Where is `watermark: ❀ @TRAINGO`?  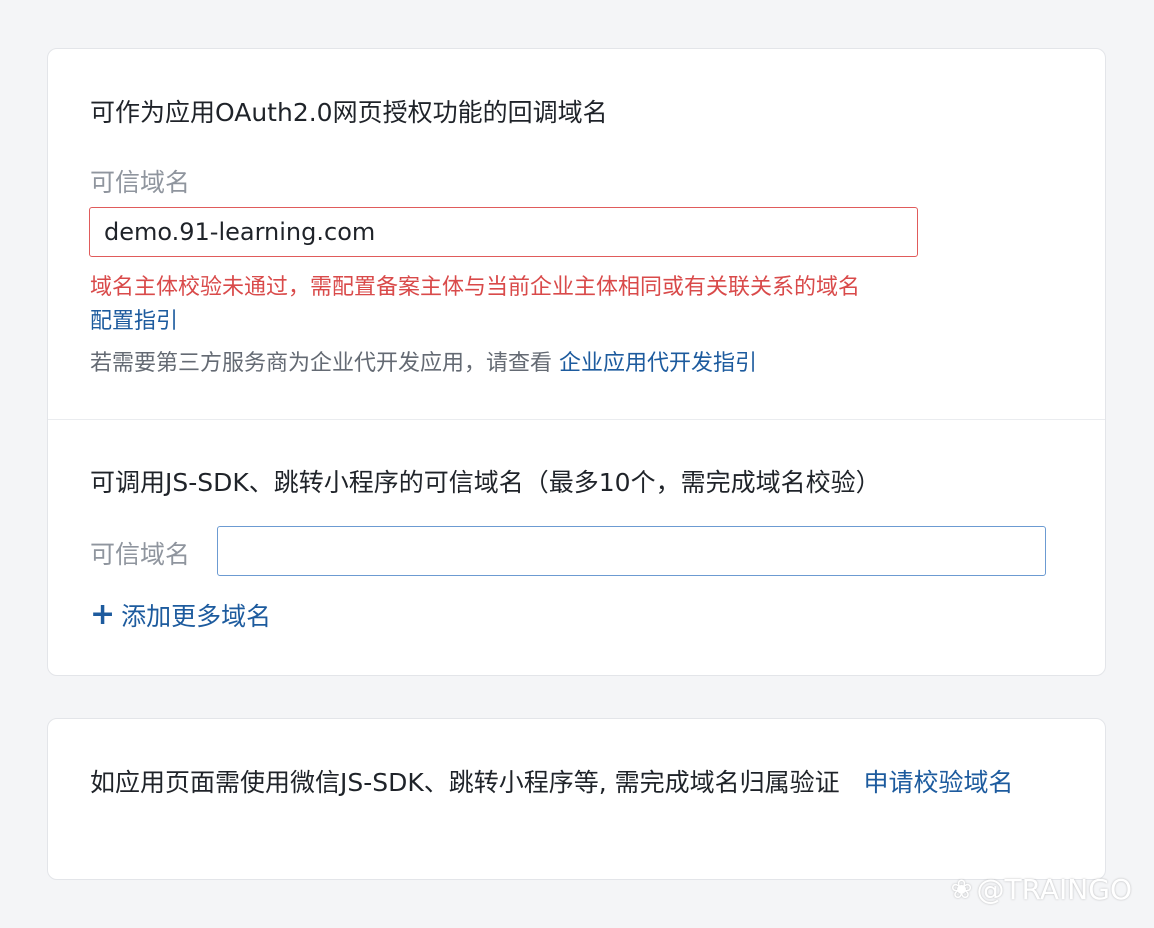 watermark: ❀ @TRAINGO is located at coordinates (1041, 889).